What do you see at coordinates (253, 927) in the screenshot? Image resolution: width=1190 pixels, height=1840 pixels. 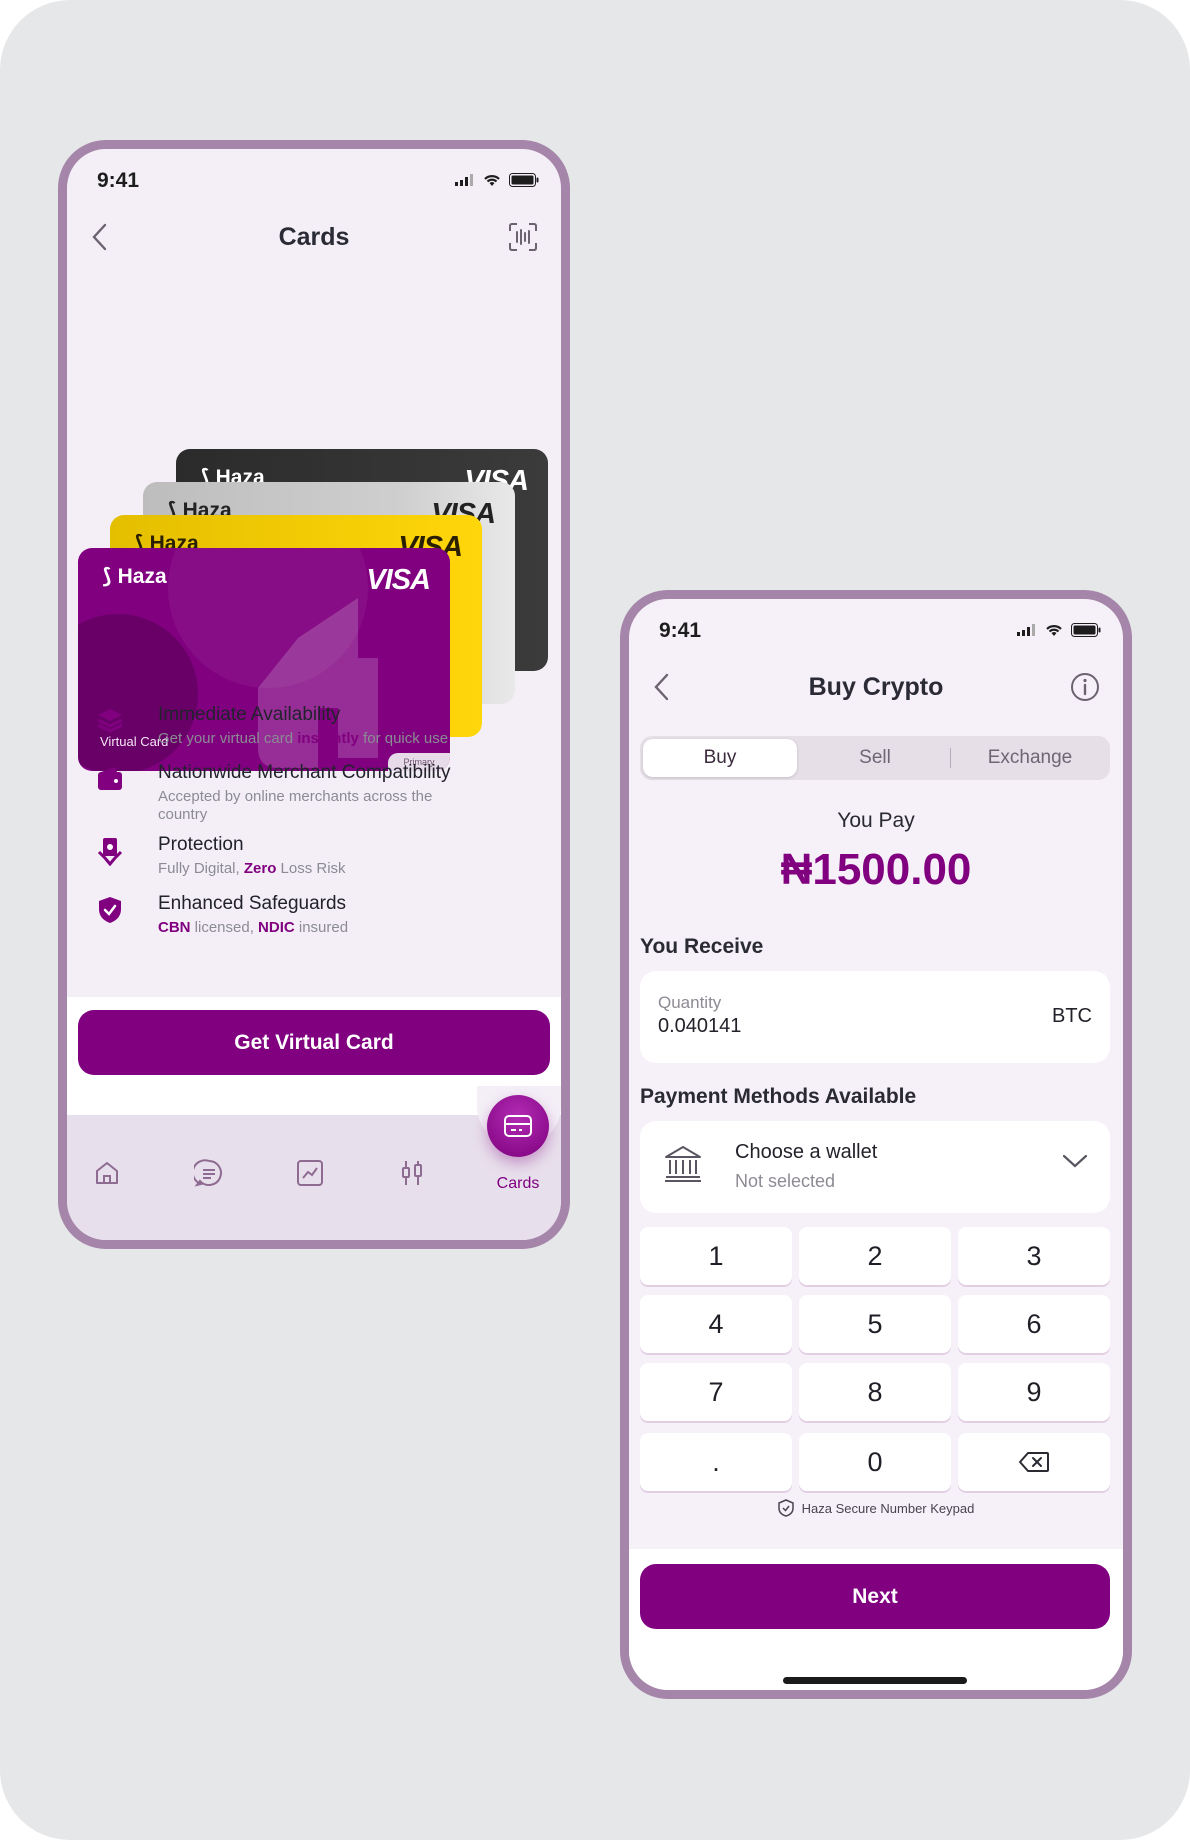 I see `feature-desc: CBN licensed, NDIC insured` at bounding box center [253, 927].